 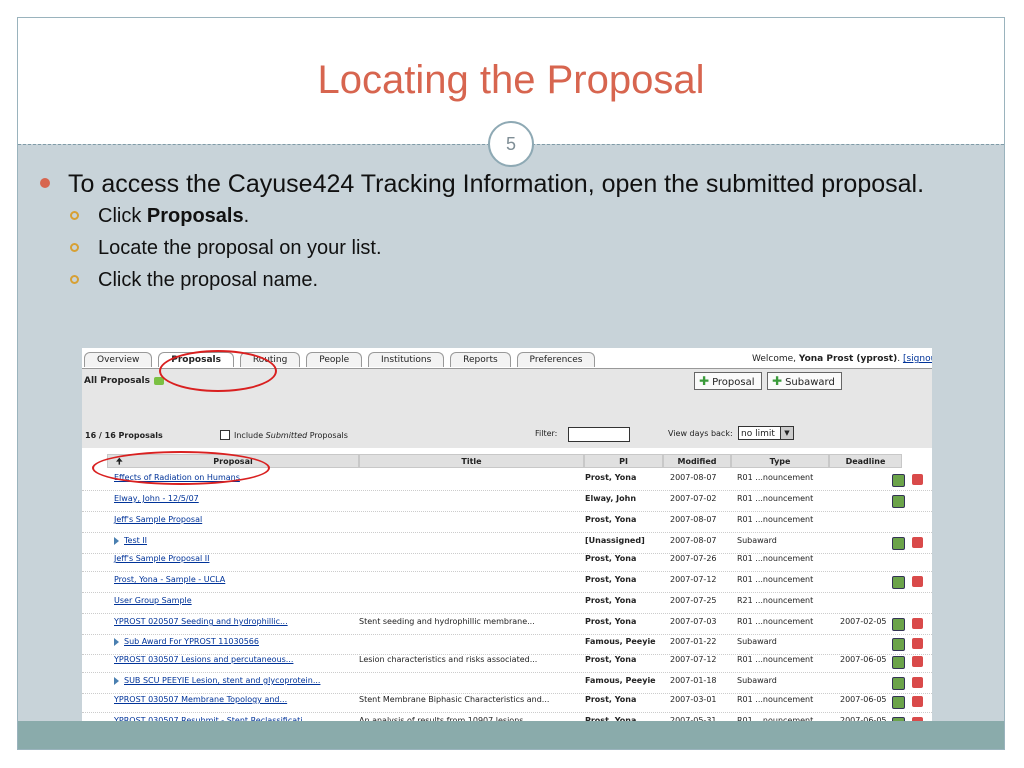 I want to click on new-proposal-button: ✚ Proposal, so click(x=728, y=381).